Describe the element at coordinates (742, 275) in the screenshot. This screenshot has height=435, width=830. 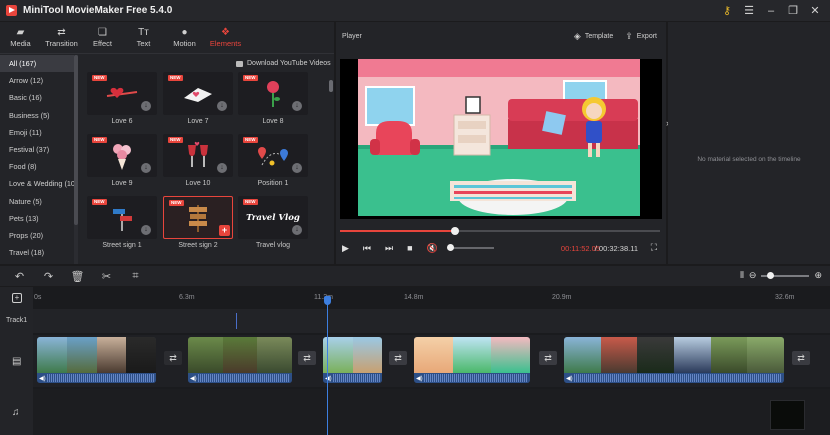
I see `audio-wave-icon: ⫴` at that location.